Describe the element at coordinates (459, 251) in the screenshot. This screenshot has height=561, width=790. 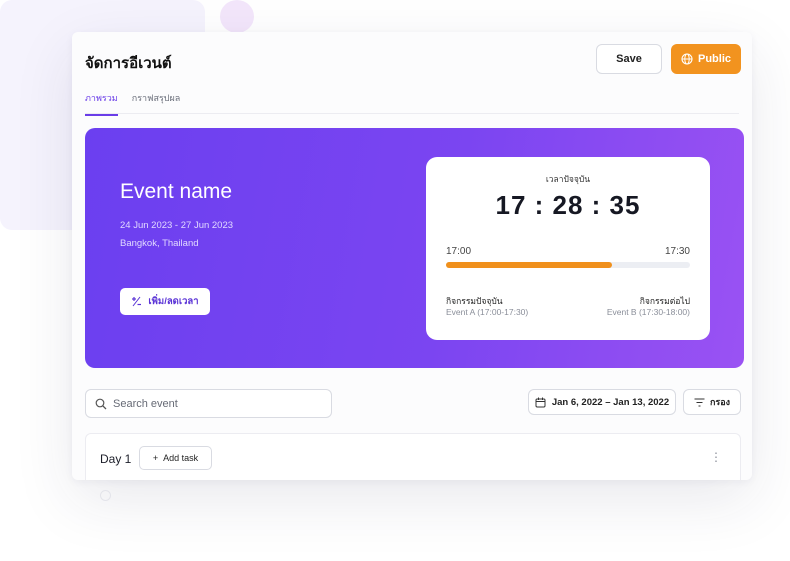
I see `time-range-start: 17:00` at that location.